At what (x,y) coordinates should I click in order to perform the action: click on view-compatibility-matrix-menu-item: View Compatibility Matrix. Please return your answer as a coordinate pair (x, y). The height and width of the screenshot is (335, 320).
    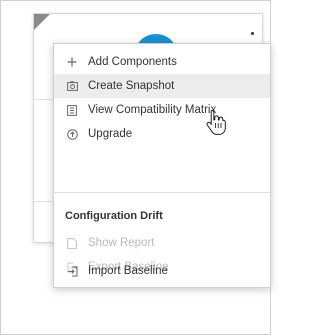
    Looking at the image, I should click on (162, 110).